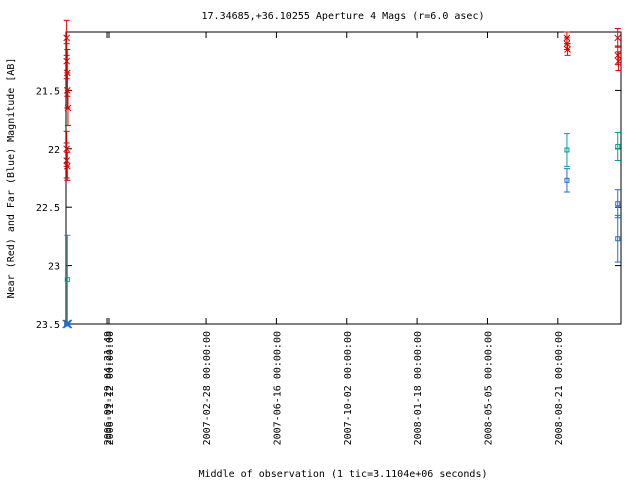  I want to click on x-tick-label: 2008-01-18 00:00:00, so click(418, 388).